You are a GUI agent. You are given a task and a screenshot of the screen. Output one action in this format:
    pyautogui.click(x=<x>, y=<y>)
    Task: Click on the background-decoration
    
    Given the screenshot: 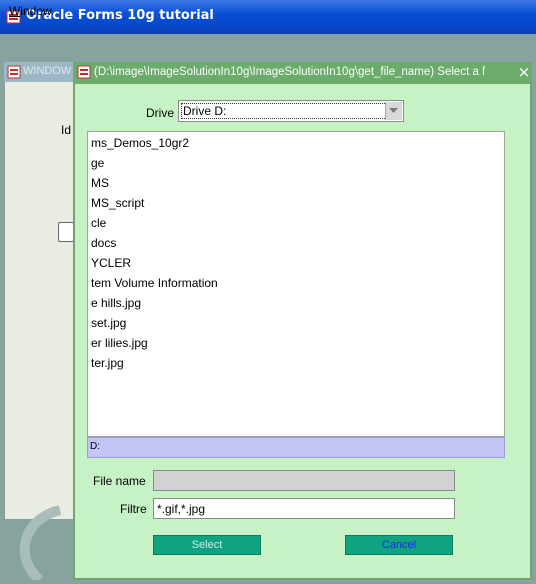 What is the action you would take?
    pyautogui.click(x=40, y=542)
    